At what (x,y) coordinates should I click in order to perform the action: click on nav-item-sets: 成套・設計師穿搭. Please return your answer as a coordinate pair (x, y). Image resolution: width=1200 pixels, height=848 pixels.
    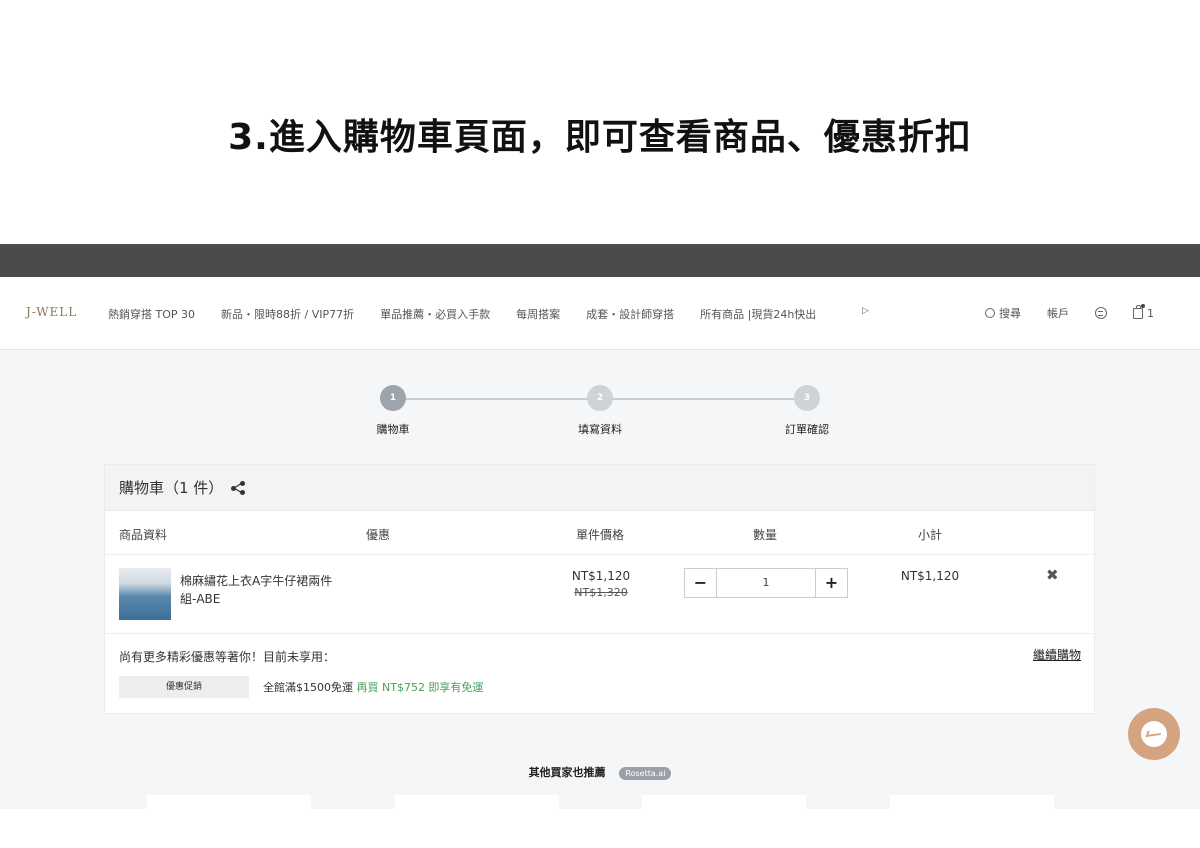
    Looking at the image, I should click on (630, 314).